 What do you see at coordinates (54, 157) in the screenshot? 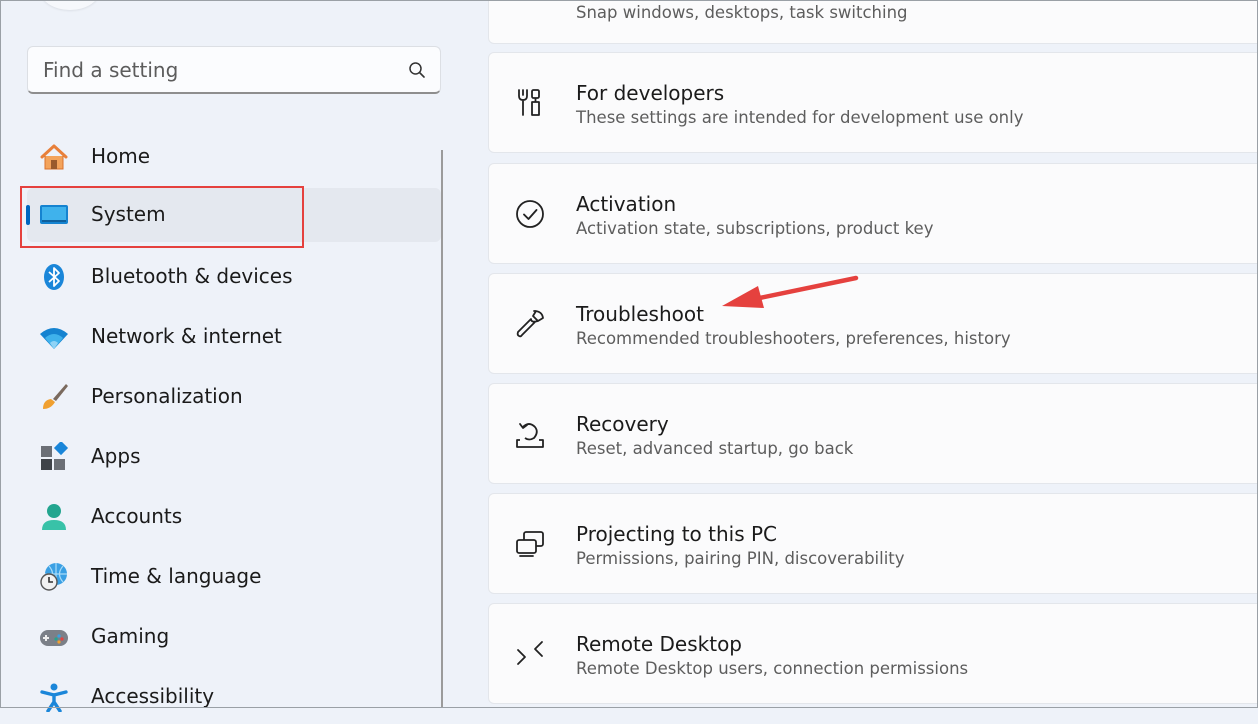
I see `home-icon` at bounding box center [54, 157].